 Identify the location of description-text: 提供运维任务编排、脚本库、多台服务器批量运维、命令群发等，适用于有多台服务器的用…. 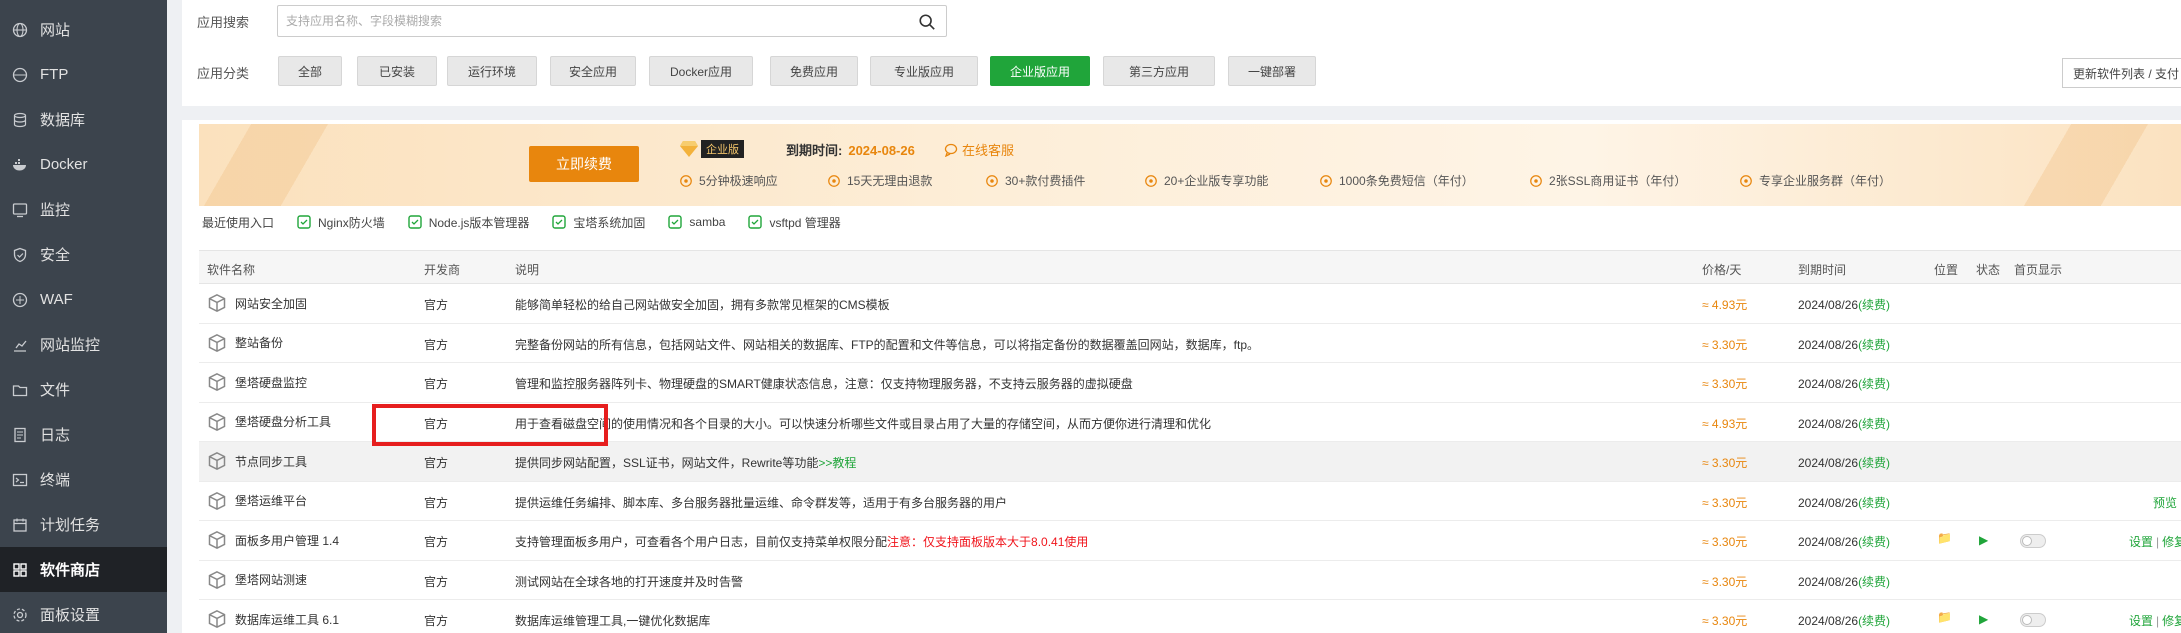
(761, 502).